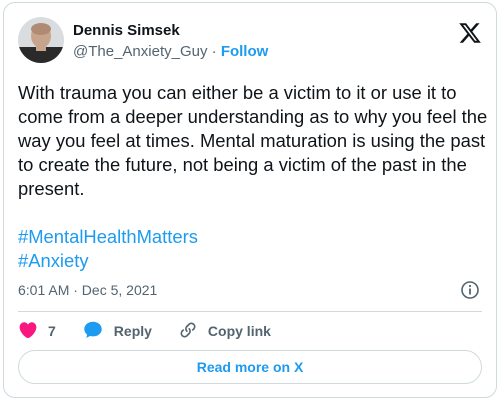 This screenshot has height=402, width=501. Describe the element at coordinates (157, 331) in the screenshot. I see `tweet-actions: 7 Reply Copy link` at that location.